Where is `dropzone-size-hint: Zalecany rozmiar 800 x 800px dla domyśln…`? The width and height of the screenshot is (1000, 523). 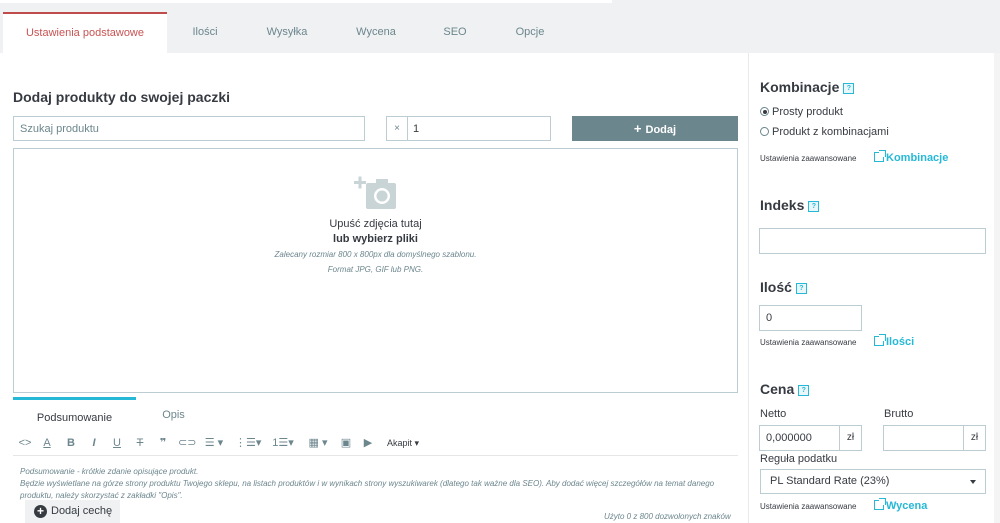
dropzone-size-hint: Zalecany rozmiar 800 x 800px dla domyśln… is located at coordinates (375, 254).